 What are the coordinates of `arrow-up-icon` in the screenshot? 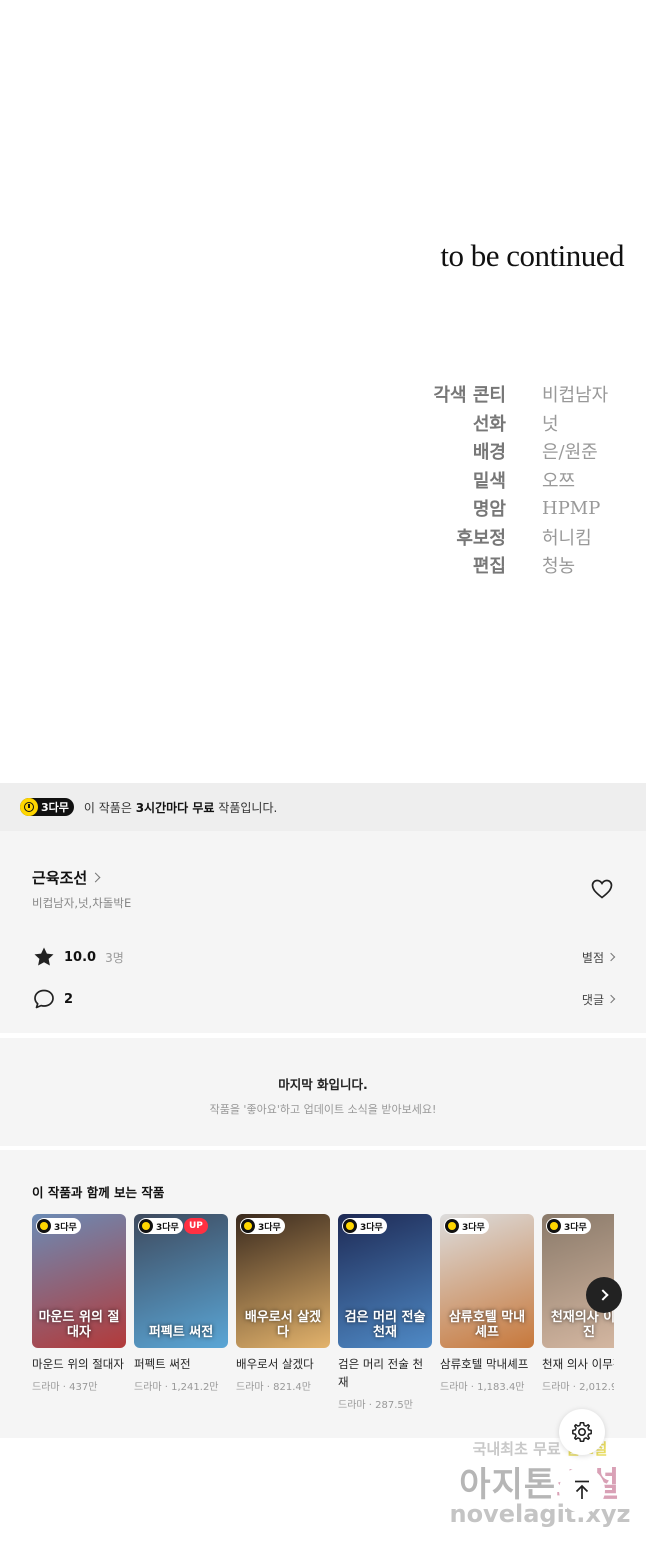 It's located at (582, 1489).